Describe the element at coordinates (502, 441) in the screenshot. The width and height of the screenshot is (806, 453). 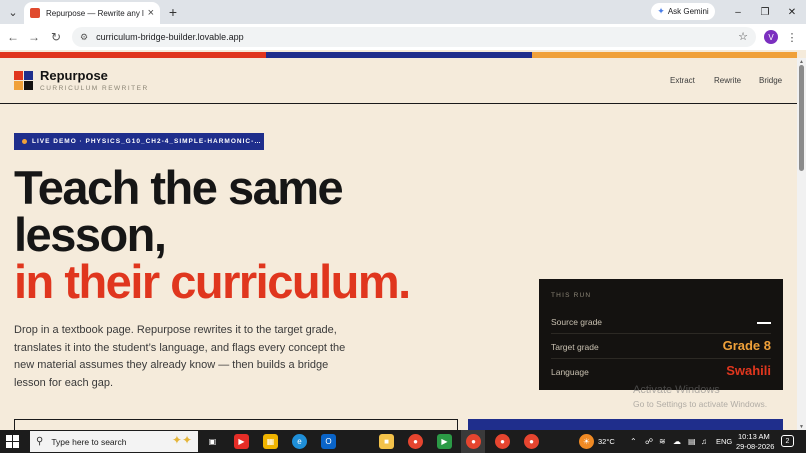
I see `chrome-profile-2-icon: ●` at that location.